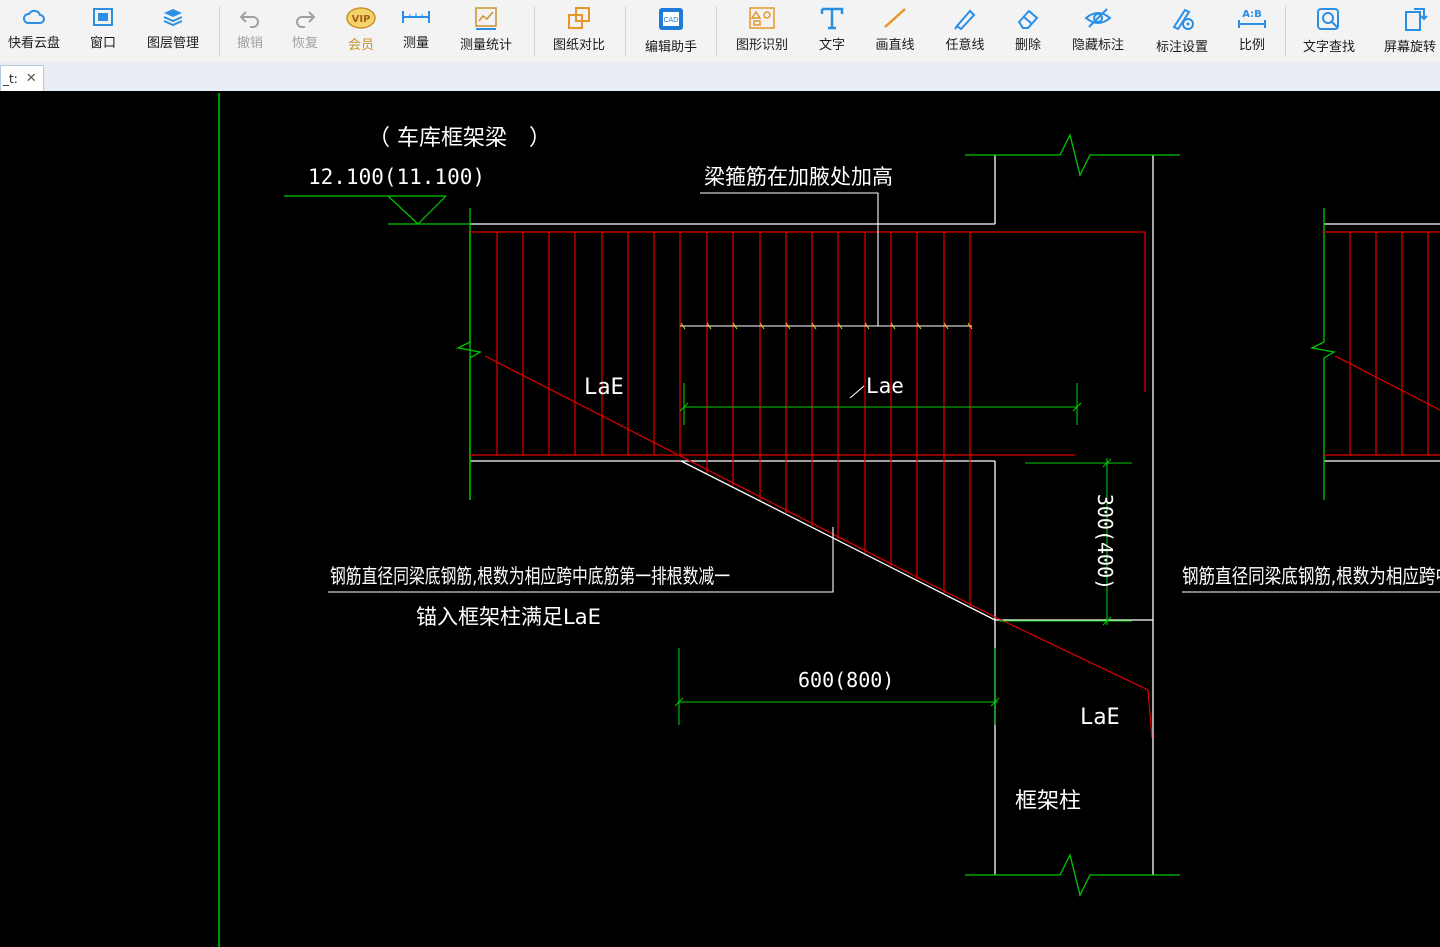 This screenshot has width=1440, height=947. What do you see at coordinates (459, 138) in the screenshot?
I see `beam-title: （ 车库框架梁 ）` at bounding box center [459, 138].